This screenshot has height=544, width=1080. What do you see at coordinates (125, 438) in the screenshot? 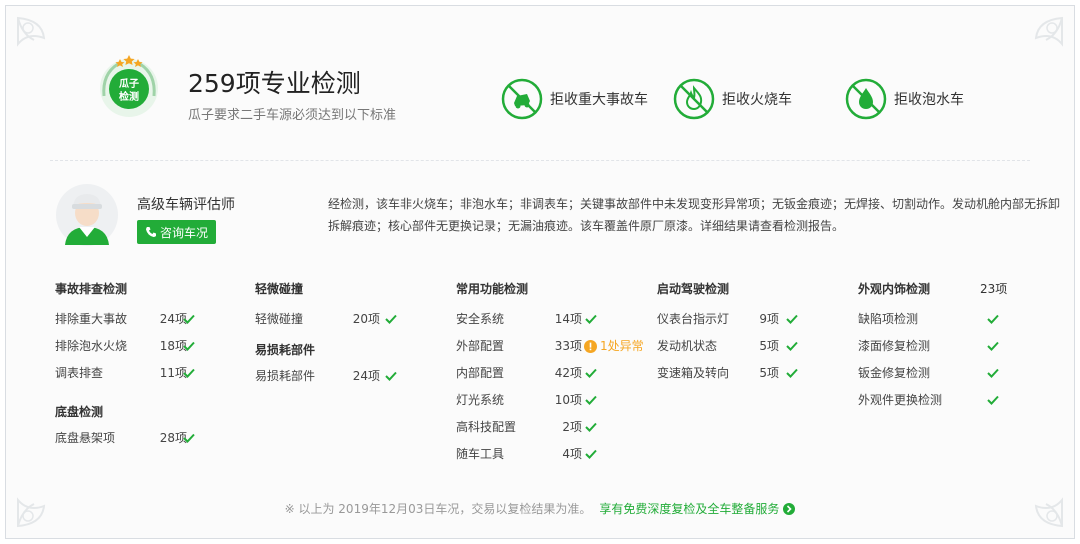
I see `check-item: 底盘悬架项 28项` at bounding box center [125, 438].